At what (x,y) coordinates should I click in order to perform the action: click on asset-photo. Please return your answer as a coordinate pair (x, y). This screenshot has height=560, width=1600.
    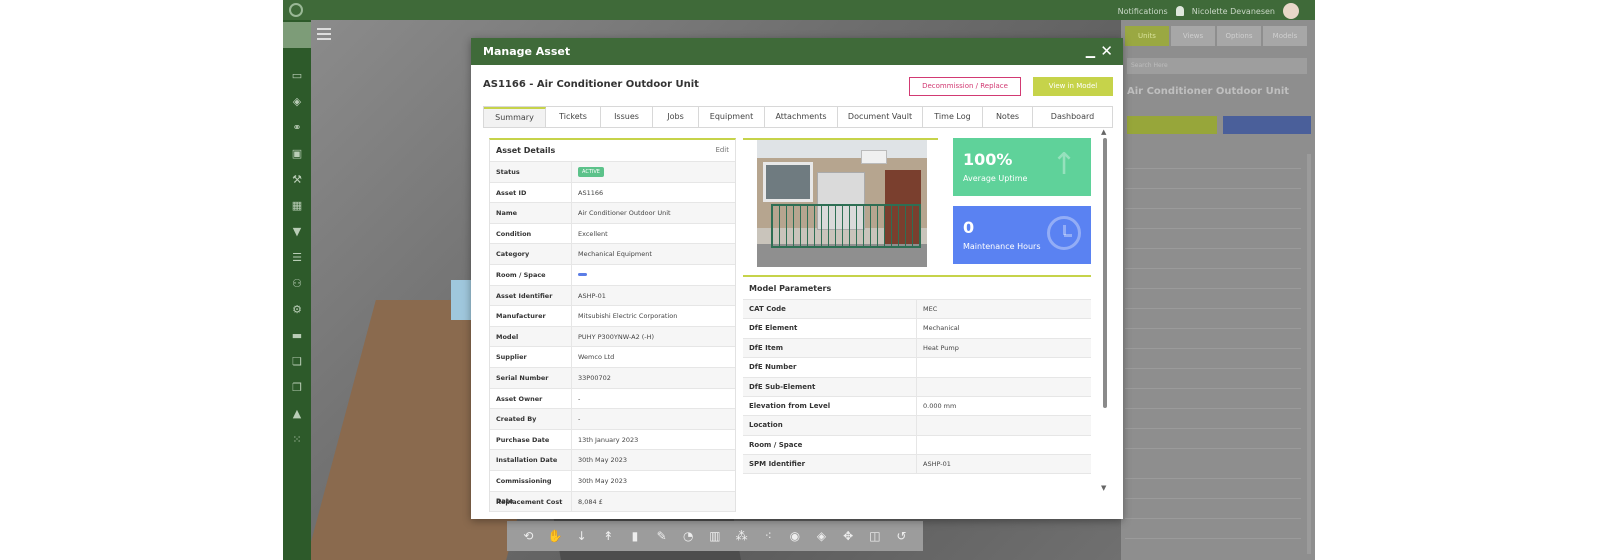
    Looking at the image, I should click on (842, 203).